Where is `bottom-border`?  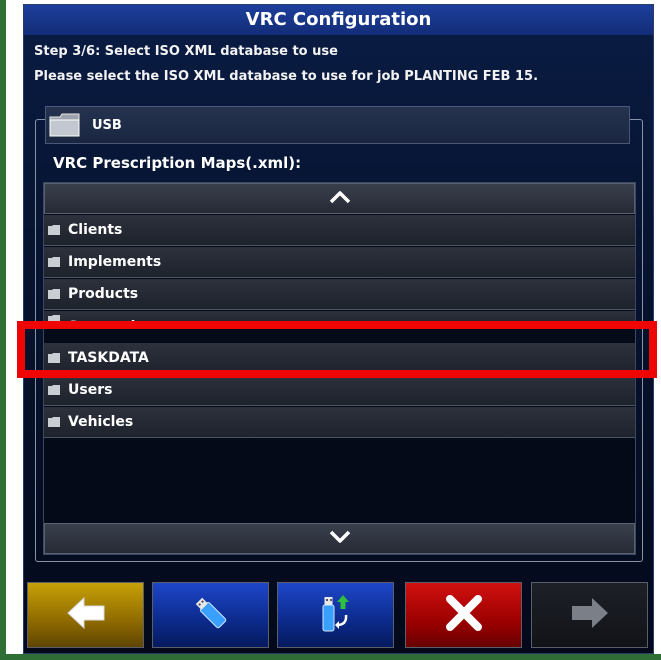 bottom-border is located at coordinates (330, 657).